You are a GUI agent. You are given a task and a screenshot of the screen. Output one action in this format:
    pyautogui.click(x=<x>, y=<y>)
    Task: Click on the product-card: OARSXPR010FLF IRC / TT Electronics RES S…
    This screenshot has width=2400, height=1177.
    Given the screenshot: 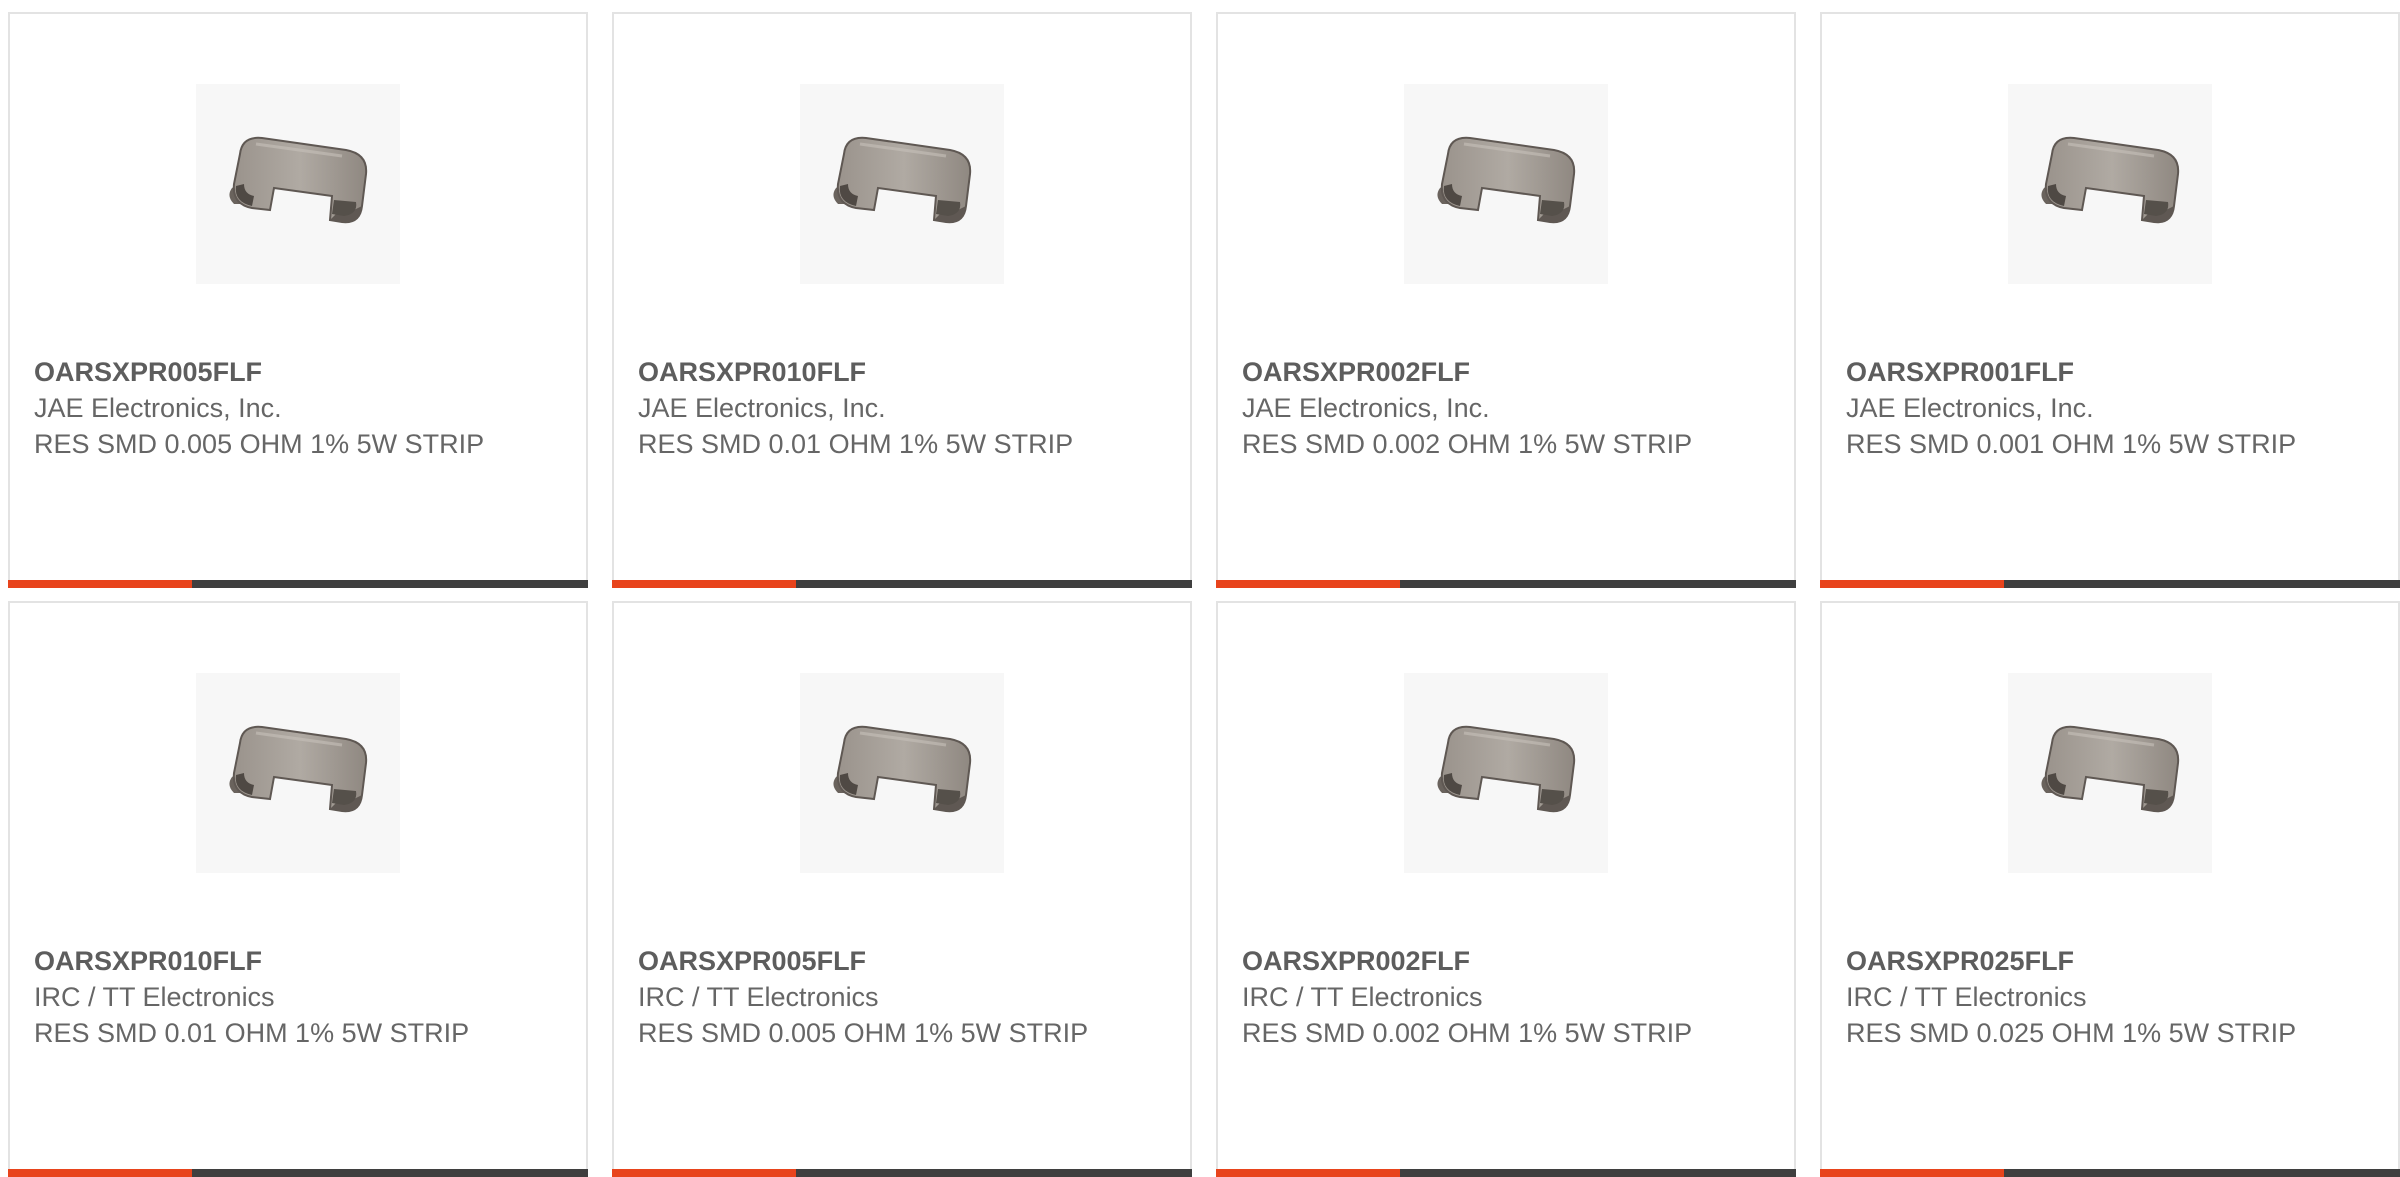 What is the action you would take?
    pyautogui.click(x=298, y=889)
    